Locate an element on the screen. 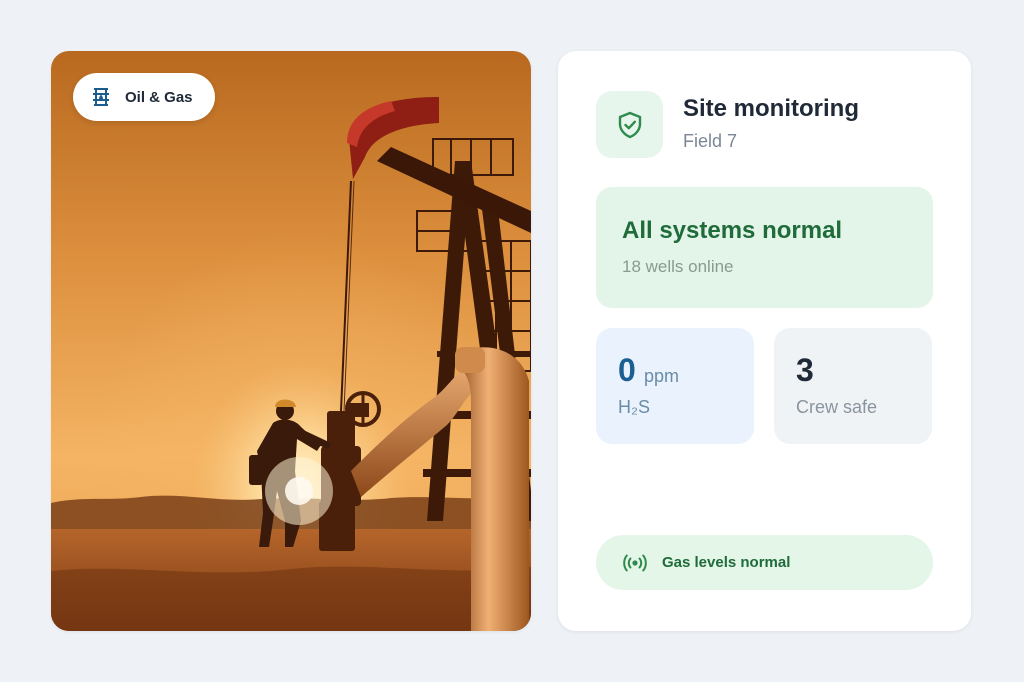 This screenshot has height=682, width=1024. h2s-label: H₂S is located at coordinates (634, 407).